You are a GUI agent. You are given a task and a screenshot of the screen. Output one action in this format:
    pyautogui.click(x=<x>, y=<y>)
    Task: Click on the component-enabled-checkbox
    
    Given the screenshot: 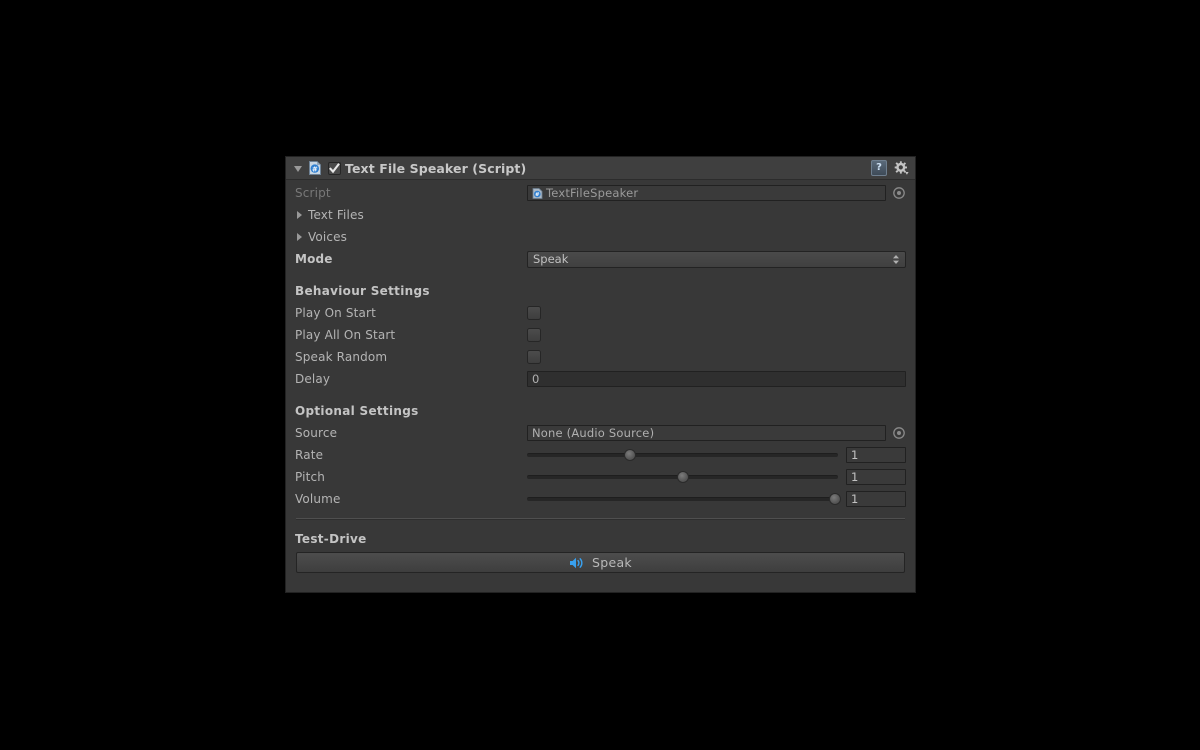 What is the action you would take?
    pyautogui.click(x=334, y=168)
    